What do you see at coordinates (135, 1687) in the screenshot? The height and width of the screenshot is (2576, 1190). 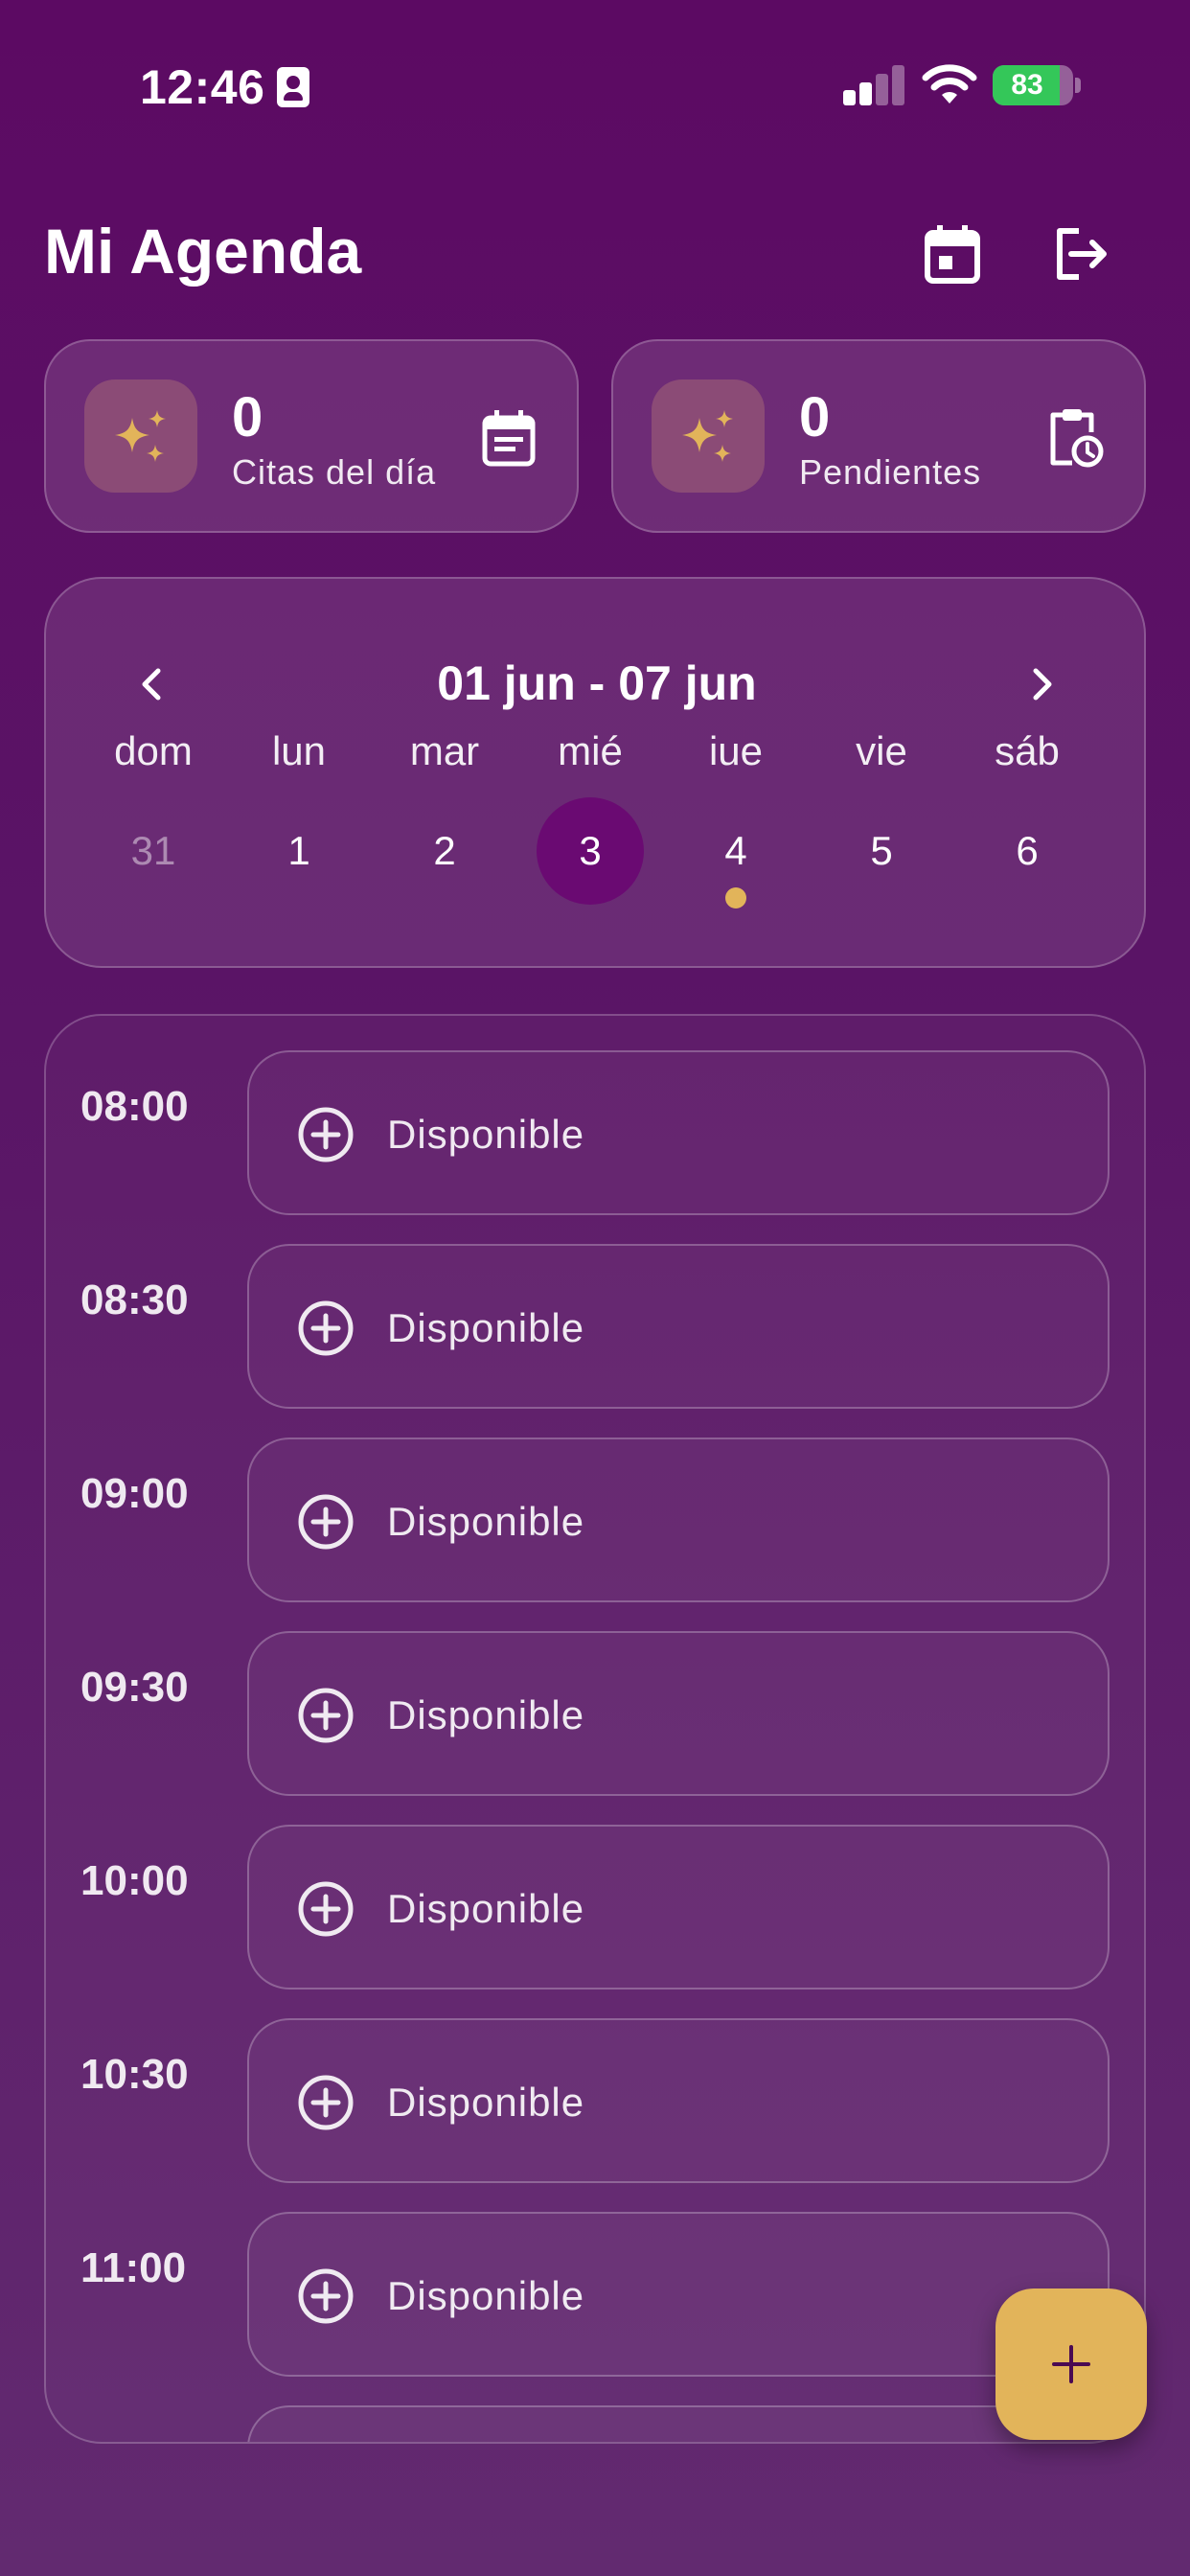 I see `slot-time: 09:30` at bounding box center [135, 1687].